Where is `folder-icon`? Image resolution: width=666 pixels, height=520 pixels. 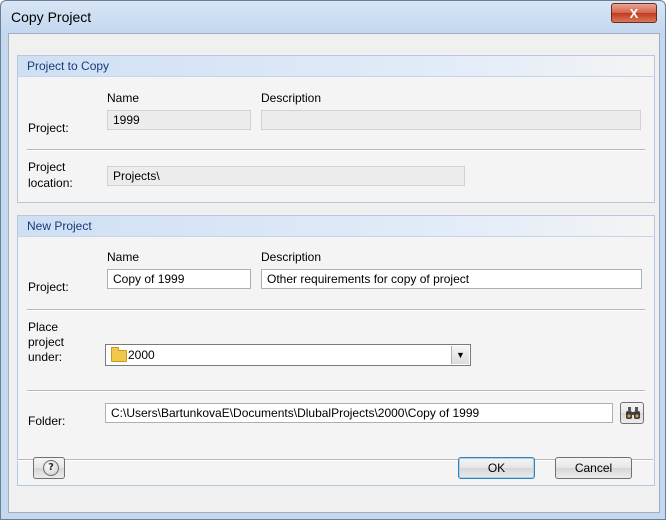 folder-icon is located at coordinates (119, 354).